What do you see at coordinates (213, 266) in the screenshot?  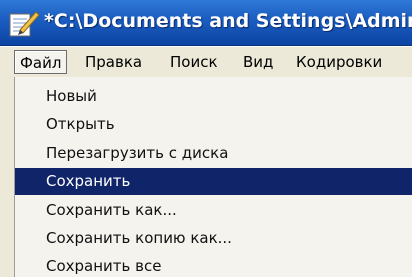 I see `menu-item-save-all: Сохранить все` at bounding box center [213, 266].